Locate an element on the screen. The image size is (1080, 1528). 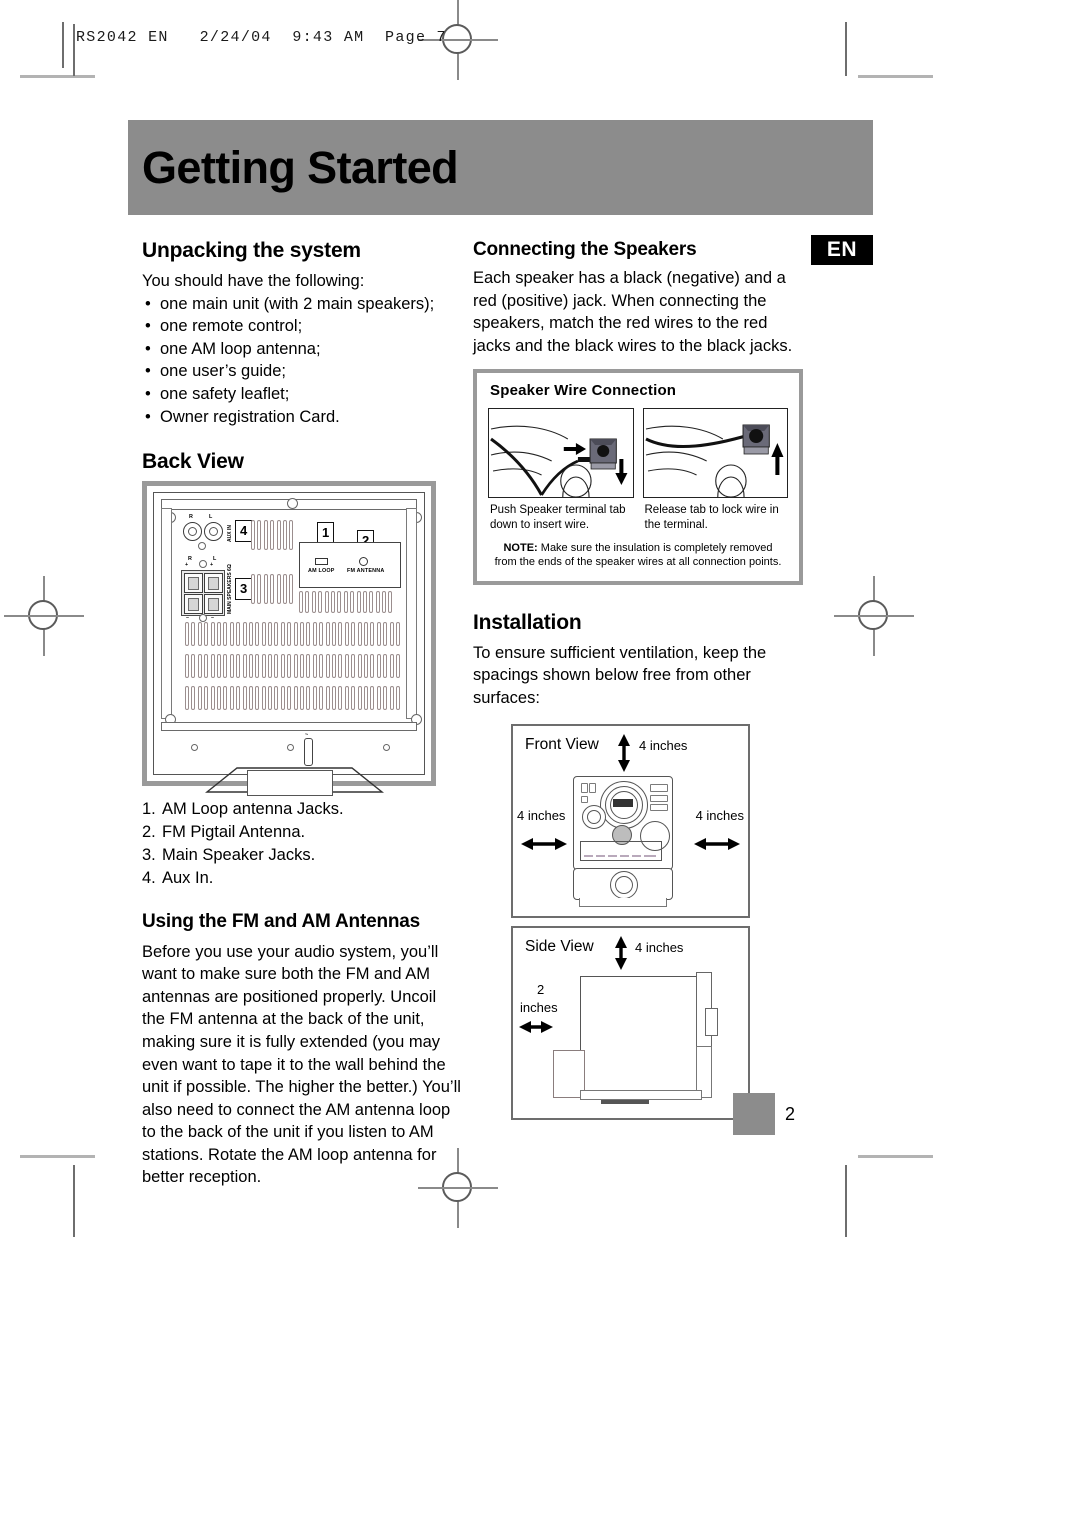
stereo-unit-front is located at coordinates (623, 822).